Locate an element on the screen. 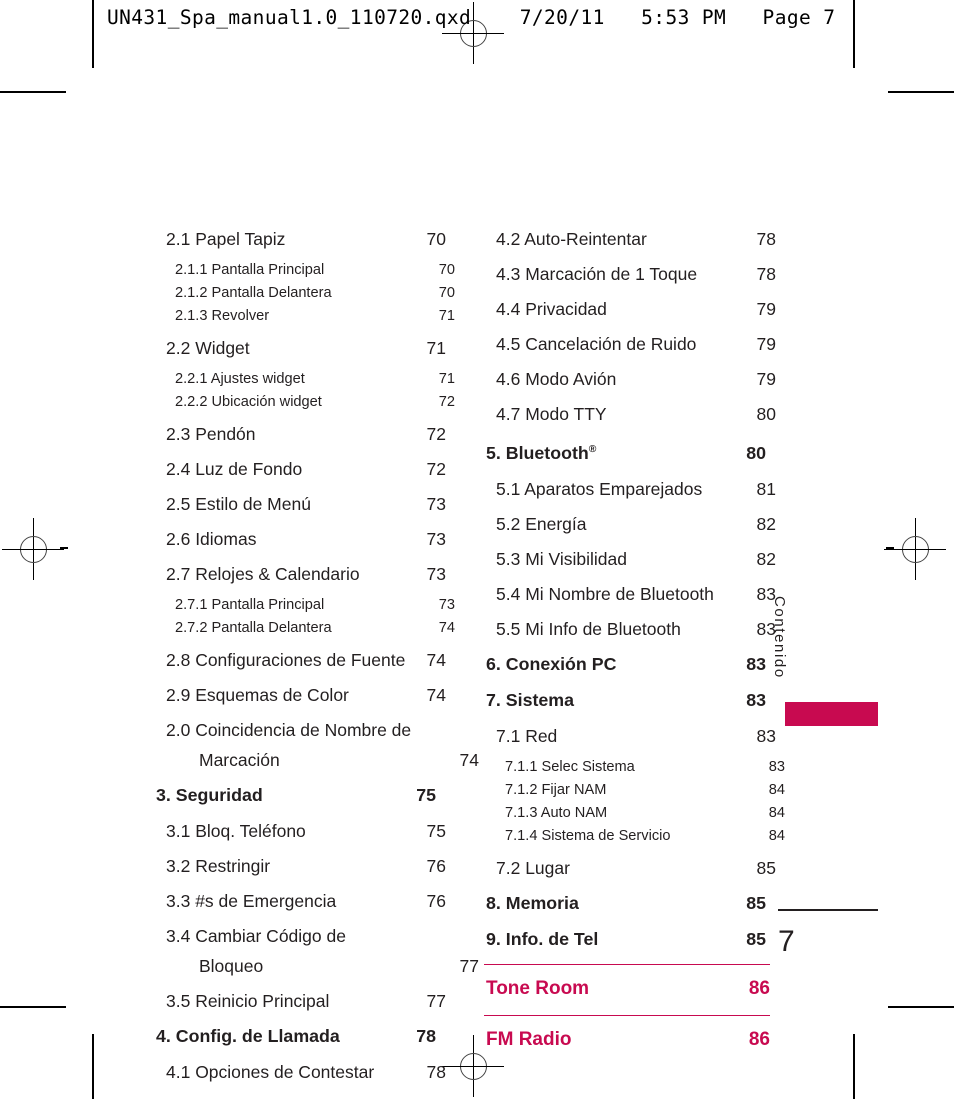 This screenshot has height=1099, width=954. toc-entry: 2.7.2 Pantalla Delantera 74 is located at coordinates (303, 628).